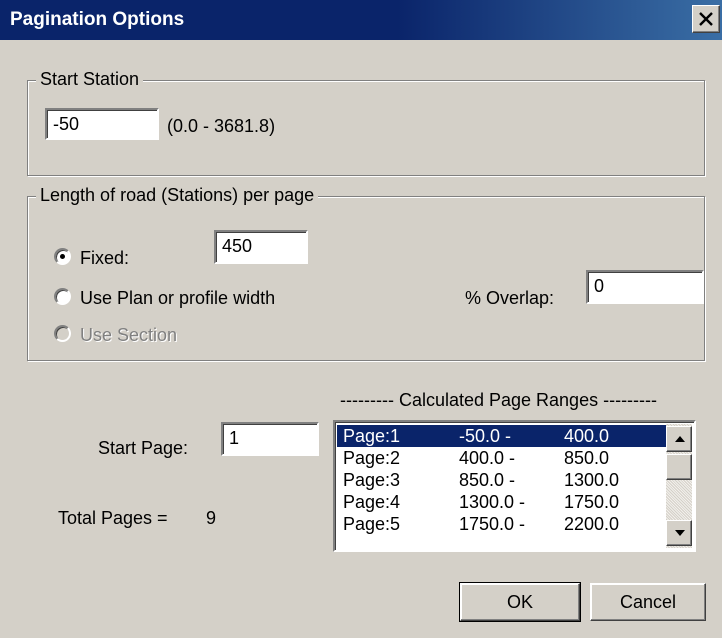  I want to click on overlap-label: % Overlap:, so click(510, 298).